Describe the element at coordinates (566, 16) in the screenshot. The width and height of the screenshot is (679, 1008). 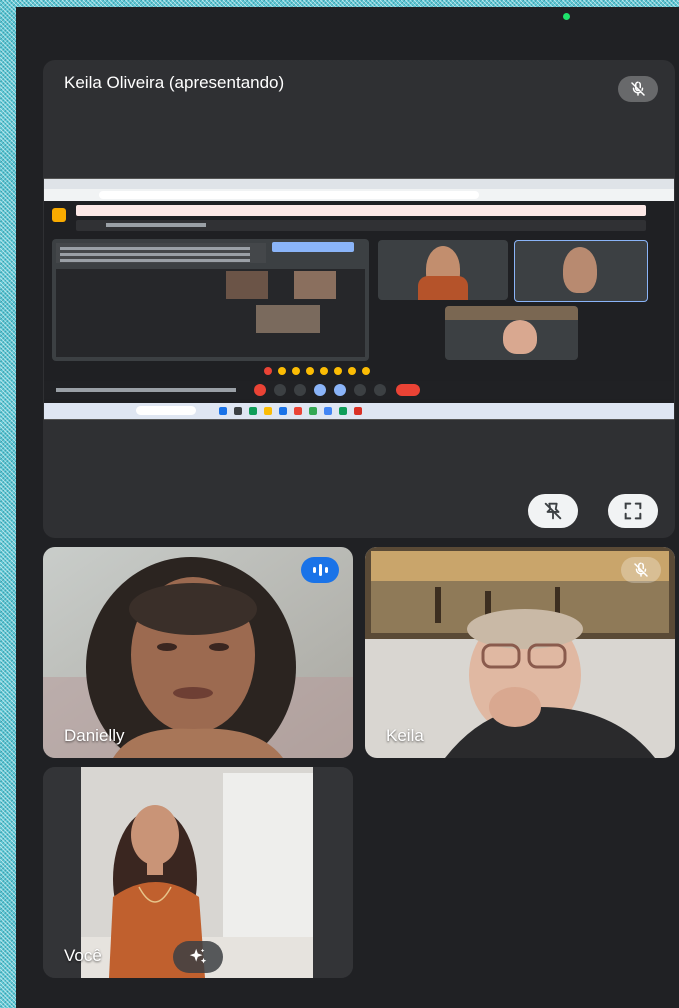
I see `camera-in-use-indicator` at that location.